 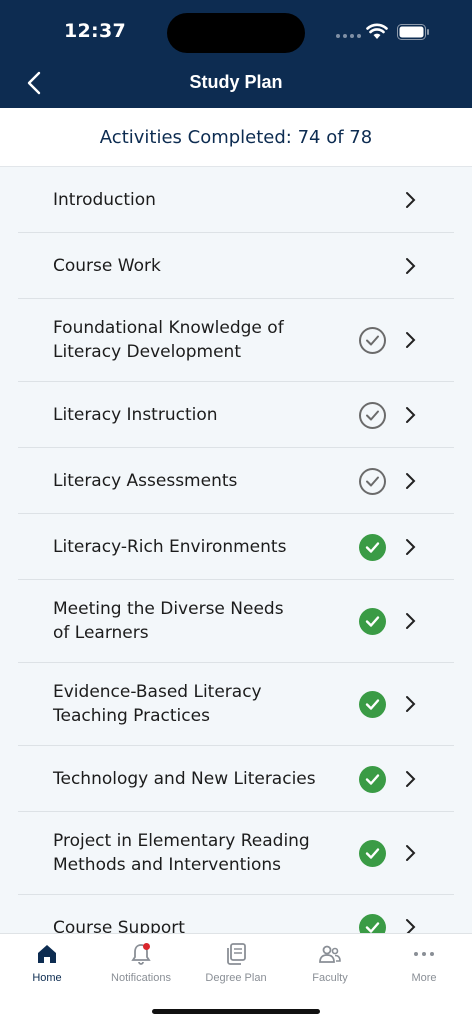 I want to click on tab-label: More, so click(x=424, y=978).